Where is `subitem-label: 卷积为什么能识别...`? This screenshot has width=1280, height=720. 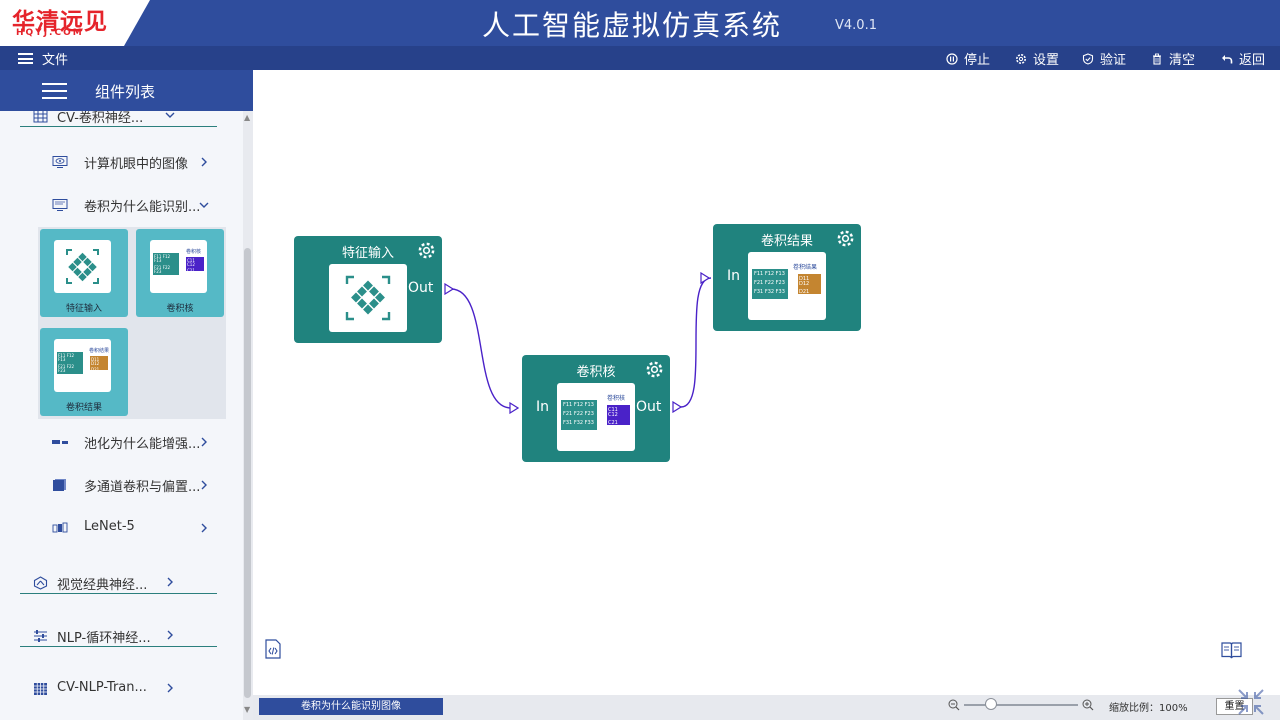
subitem-label: 卷积为什么能识别... is located at coordinates (142, 207).